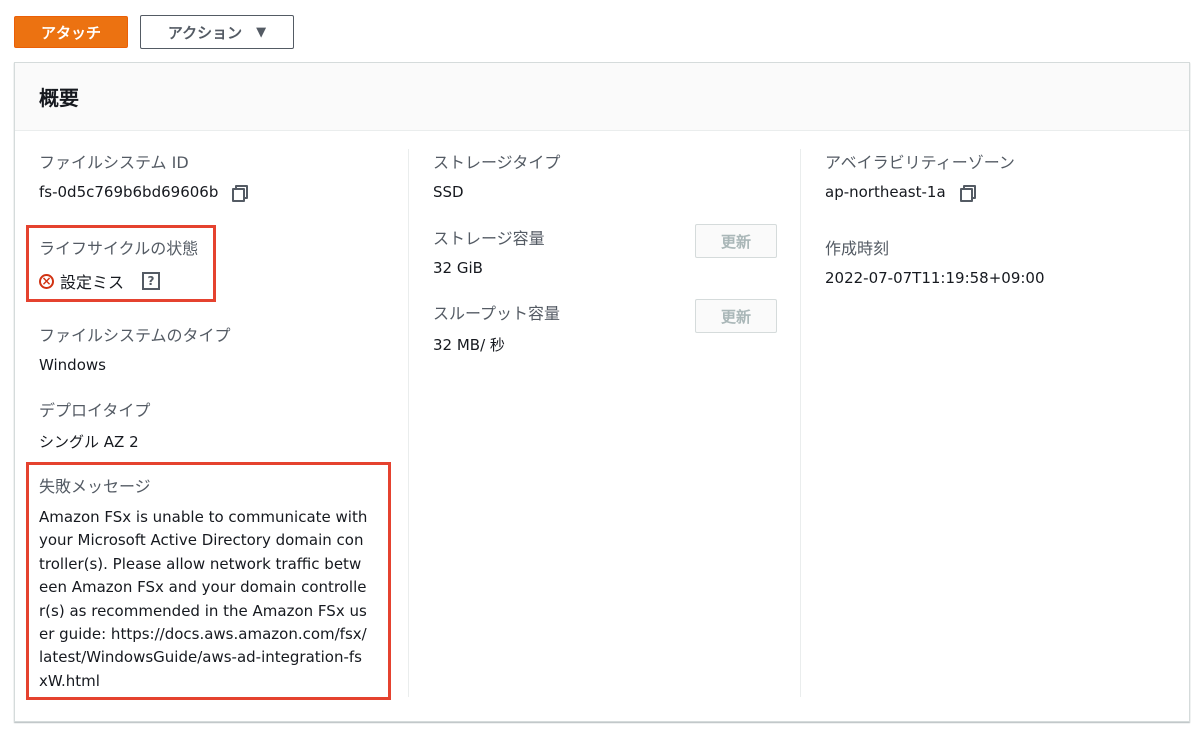  Describe the element at coordinates (261, 32) in the screenshot. I see `caret-down-icon: ▼` at that location.